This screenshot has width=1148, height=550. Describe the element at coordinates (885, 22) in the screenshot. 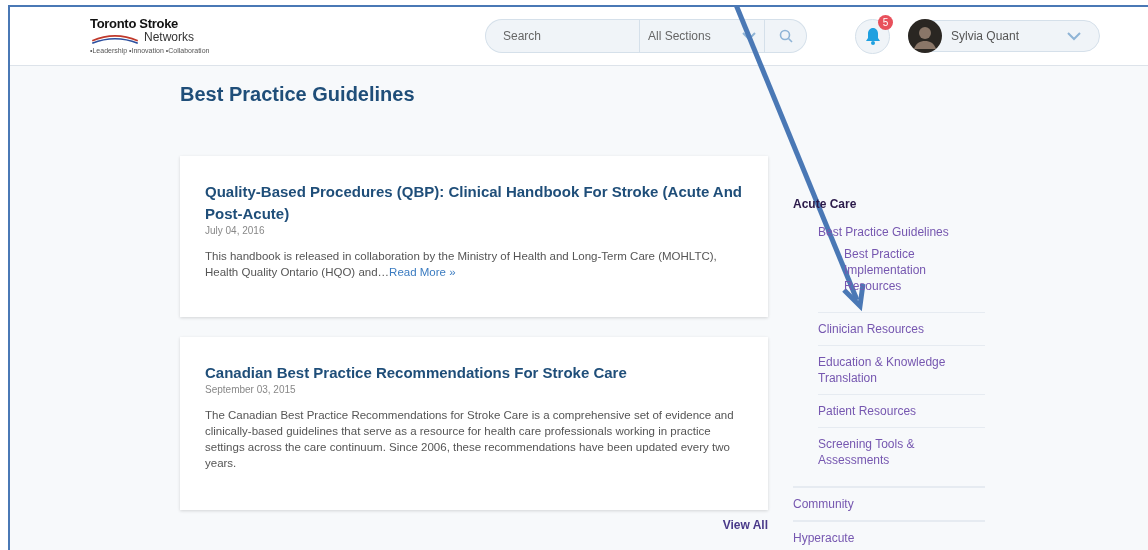

I see `notification-count-badge: 5` at that location.